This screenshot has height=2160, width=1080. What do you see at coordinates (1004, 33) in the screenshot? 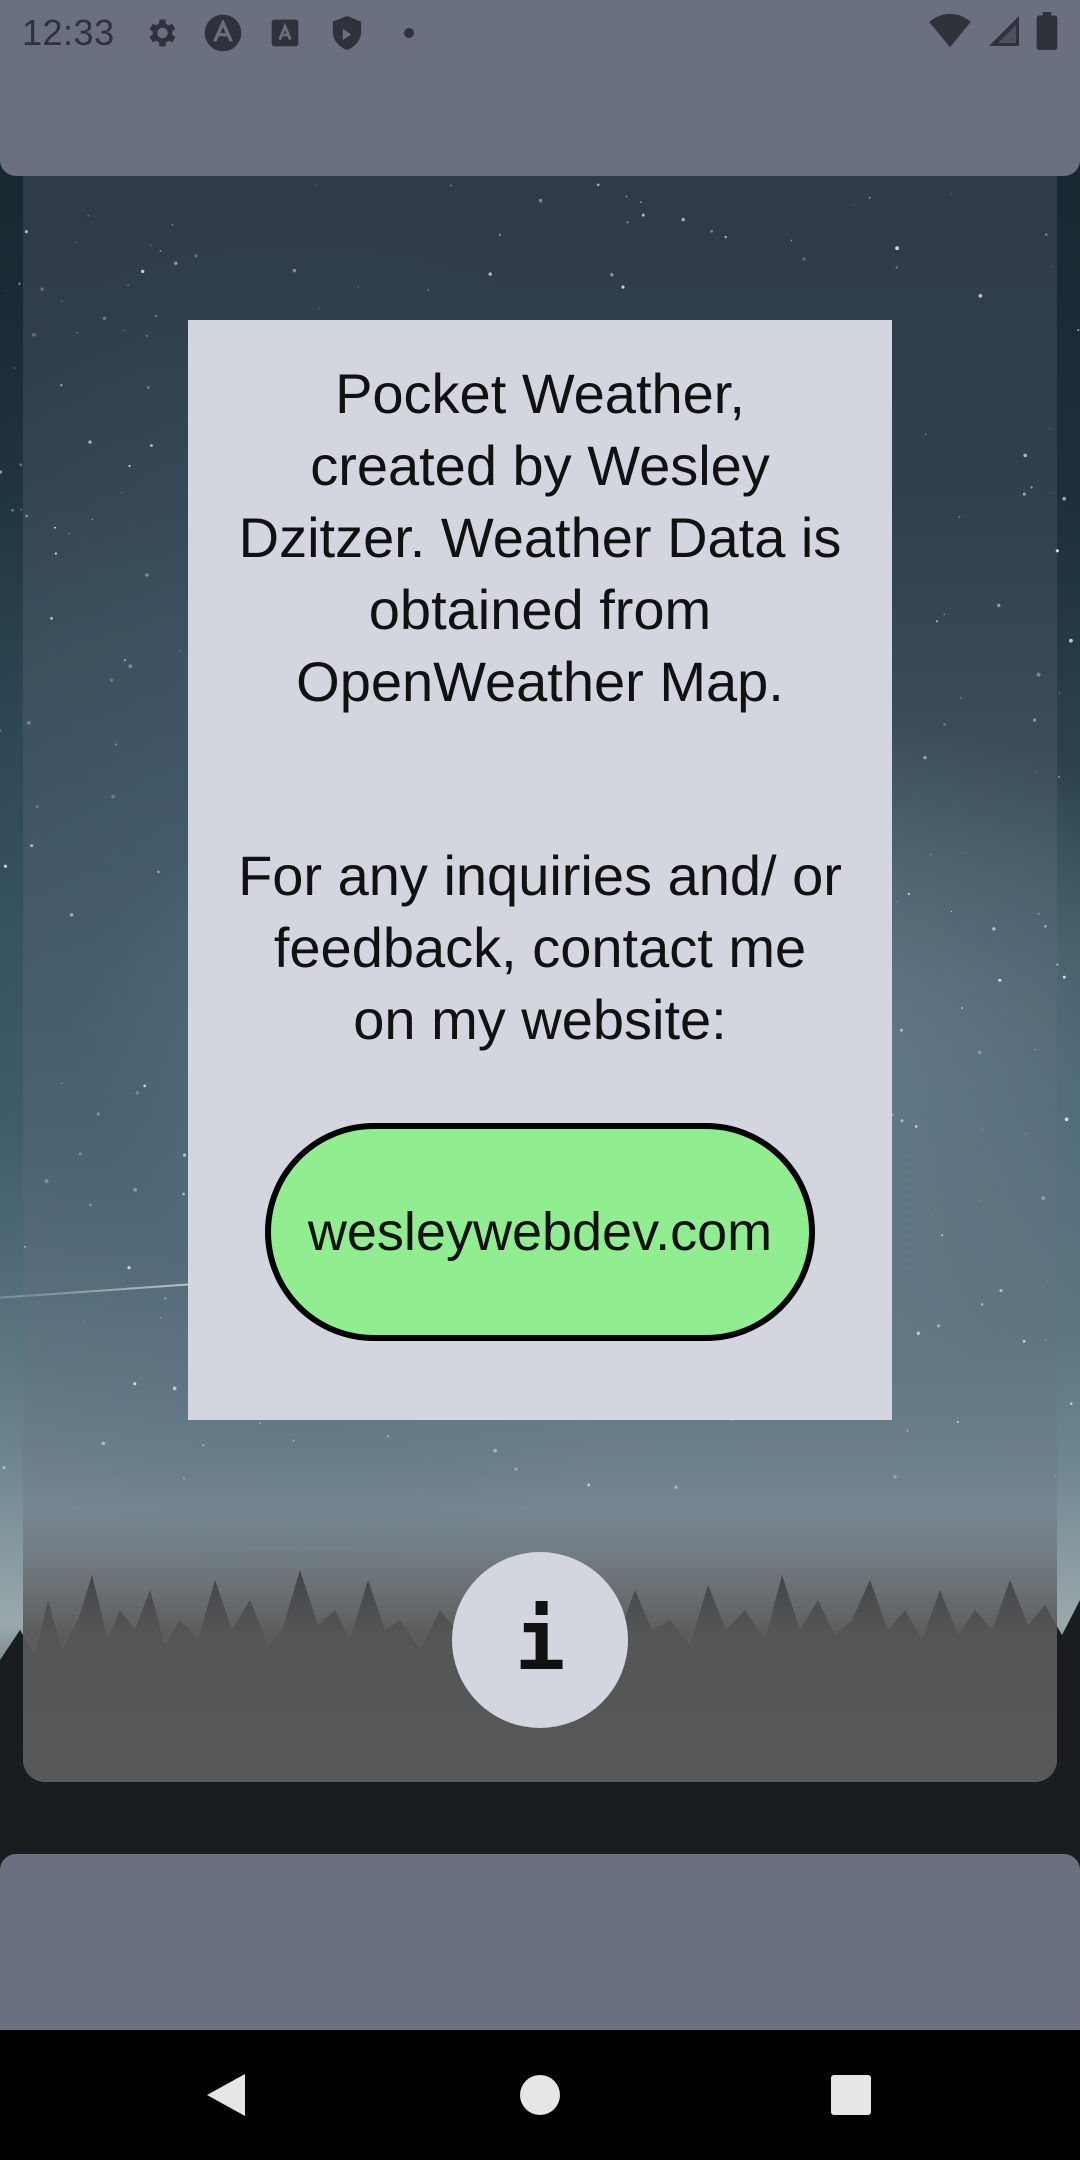
I see `signal-icon` at bounding box center [1004, 33].